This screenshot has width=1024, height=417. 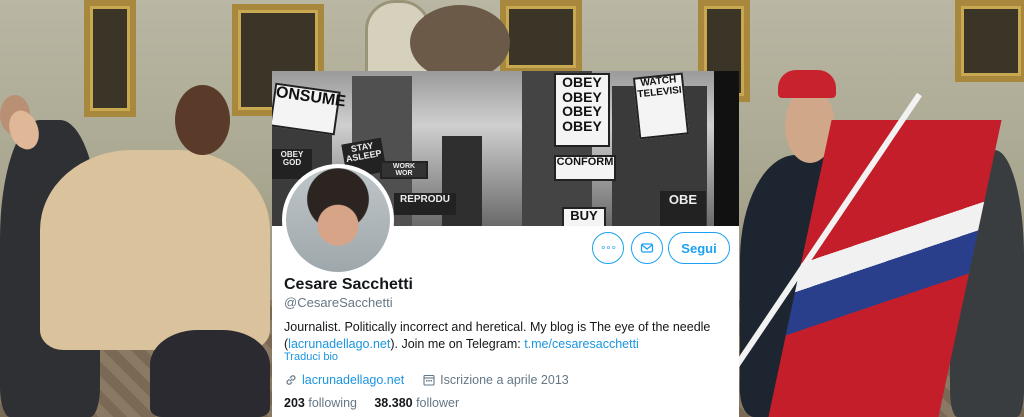 I want to click on profile-stats: 203 following 38.380 follower, so click(x=371, y=403).